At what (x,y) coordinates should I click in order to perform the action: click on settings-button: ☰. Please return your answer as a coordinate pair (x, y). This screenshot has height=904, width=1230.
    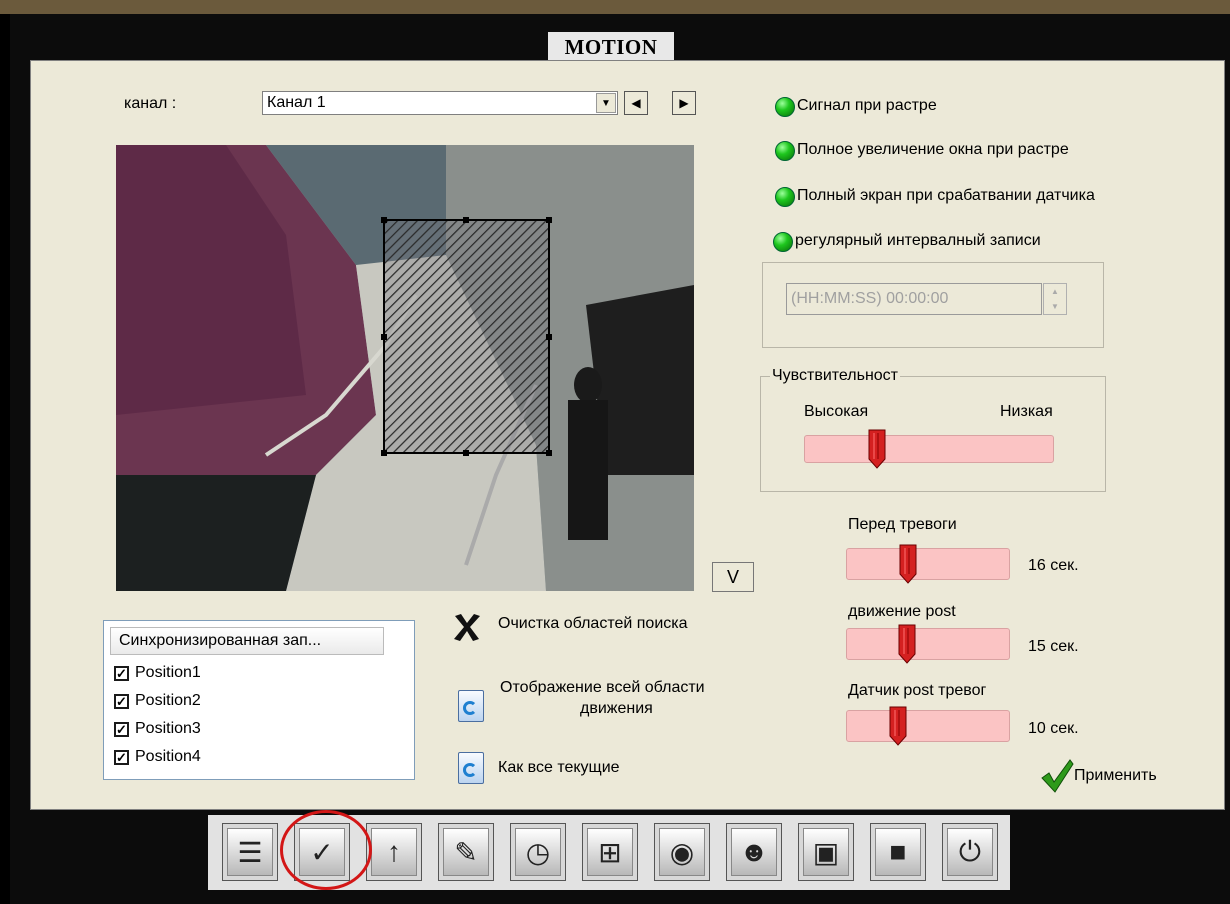
    Looking at the image, I should click on (250, 852).